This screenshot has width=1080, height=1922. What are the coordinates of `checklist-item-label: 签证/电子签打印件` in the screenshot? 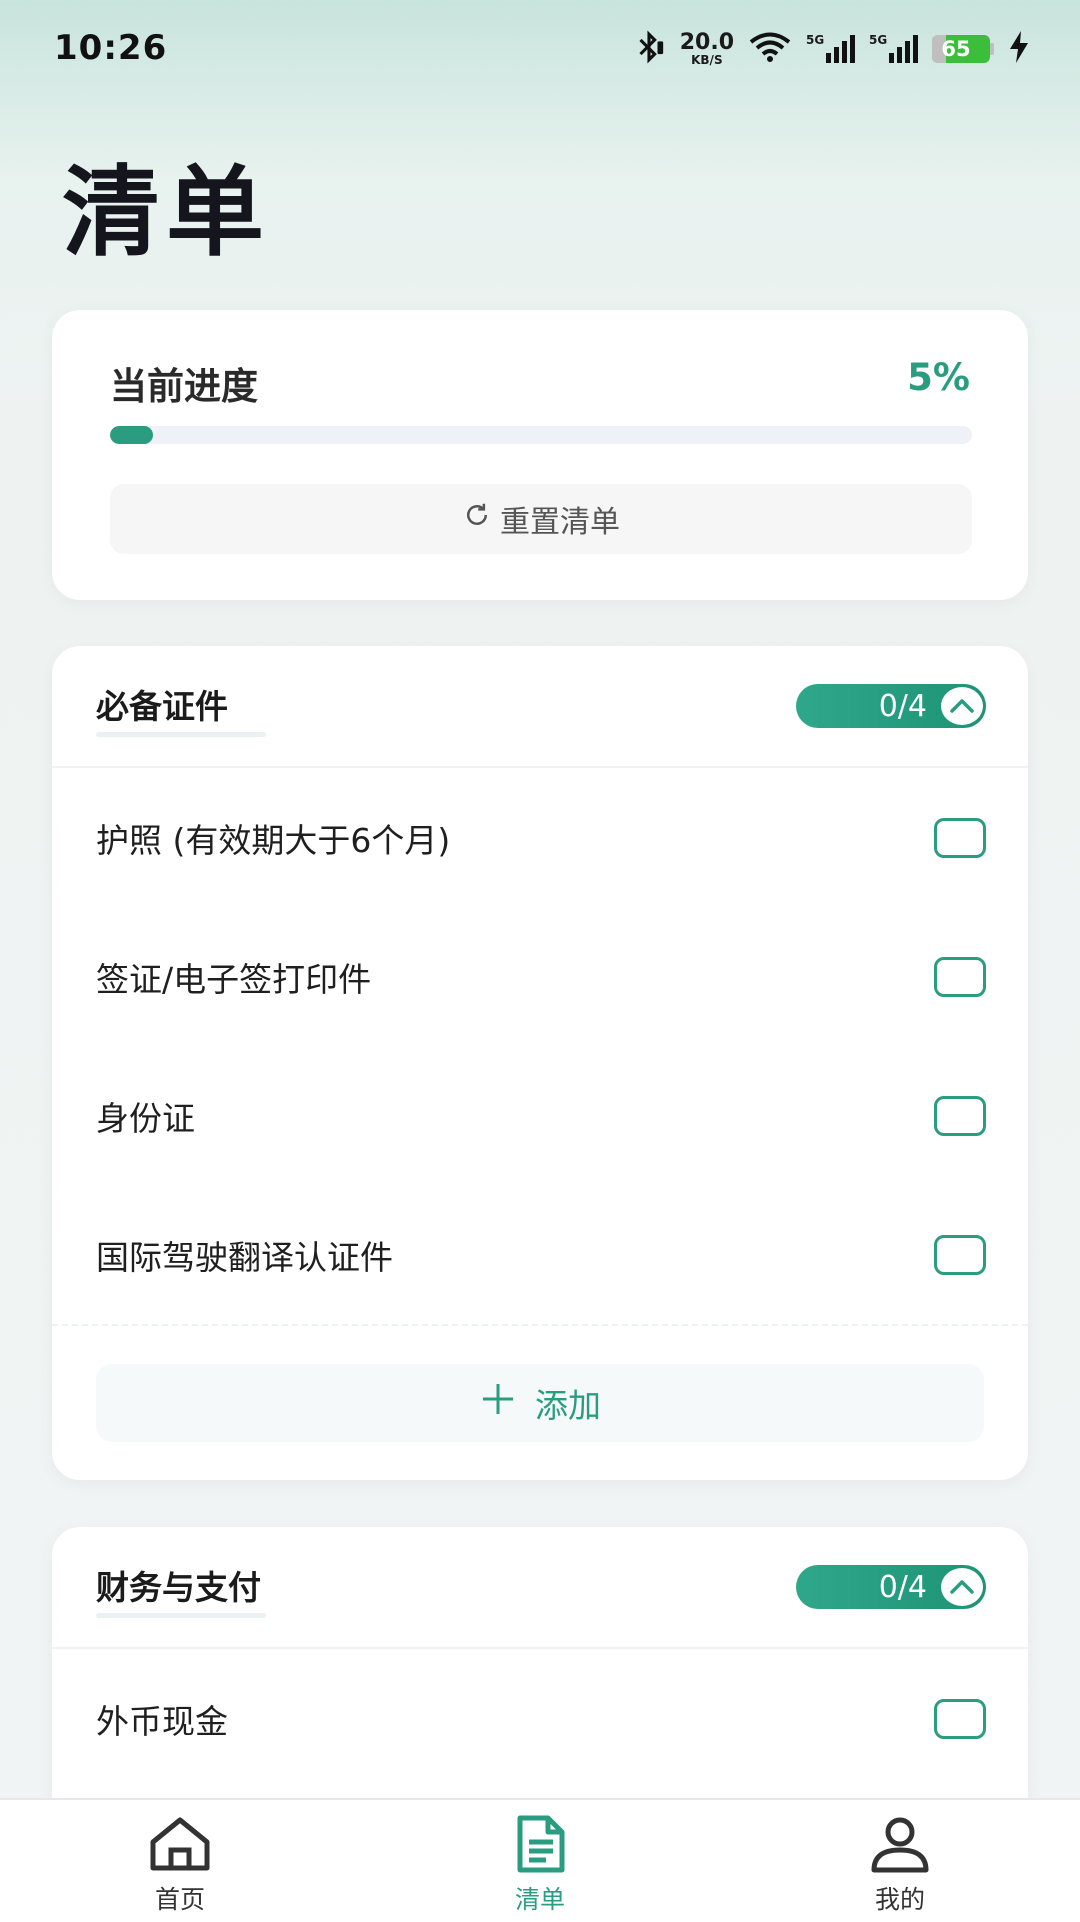 It's located at (234, 979).